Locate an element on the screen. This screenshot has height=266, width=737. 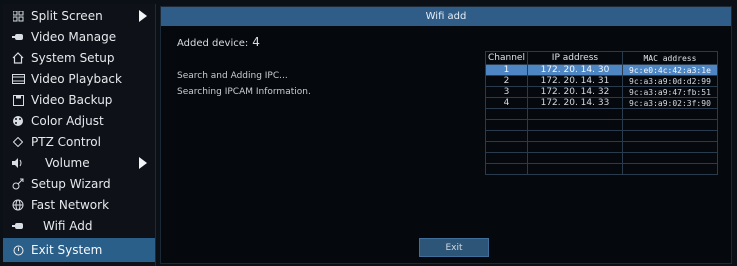
menu-item-label: Wifi Add is located at coordinates (68, 226).